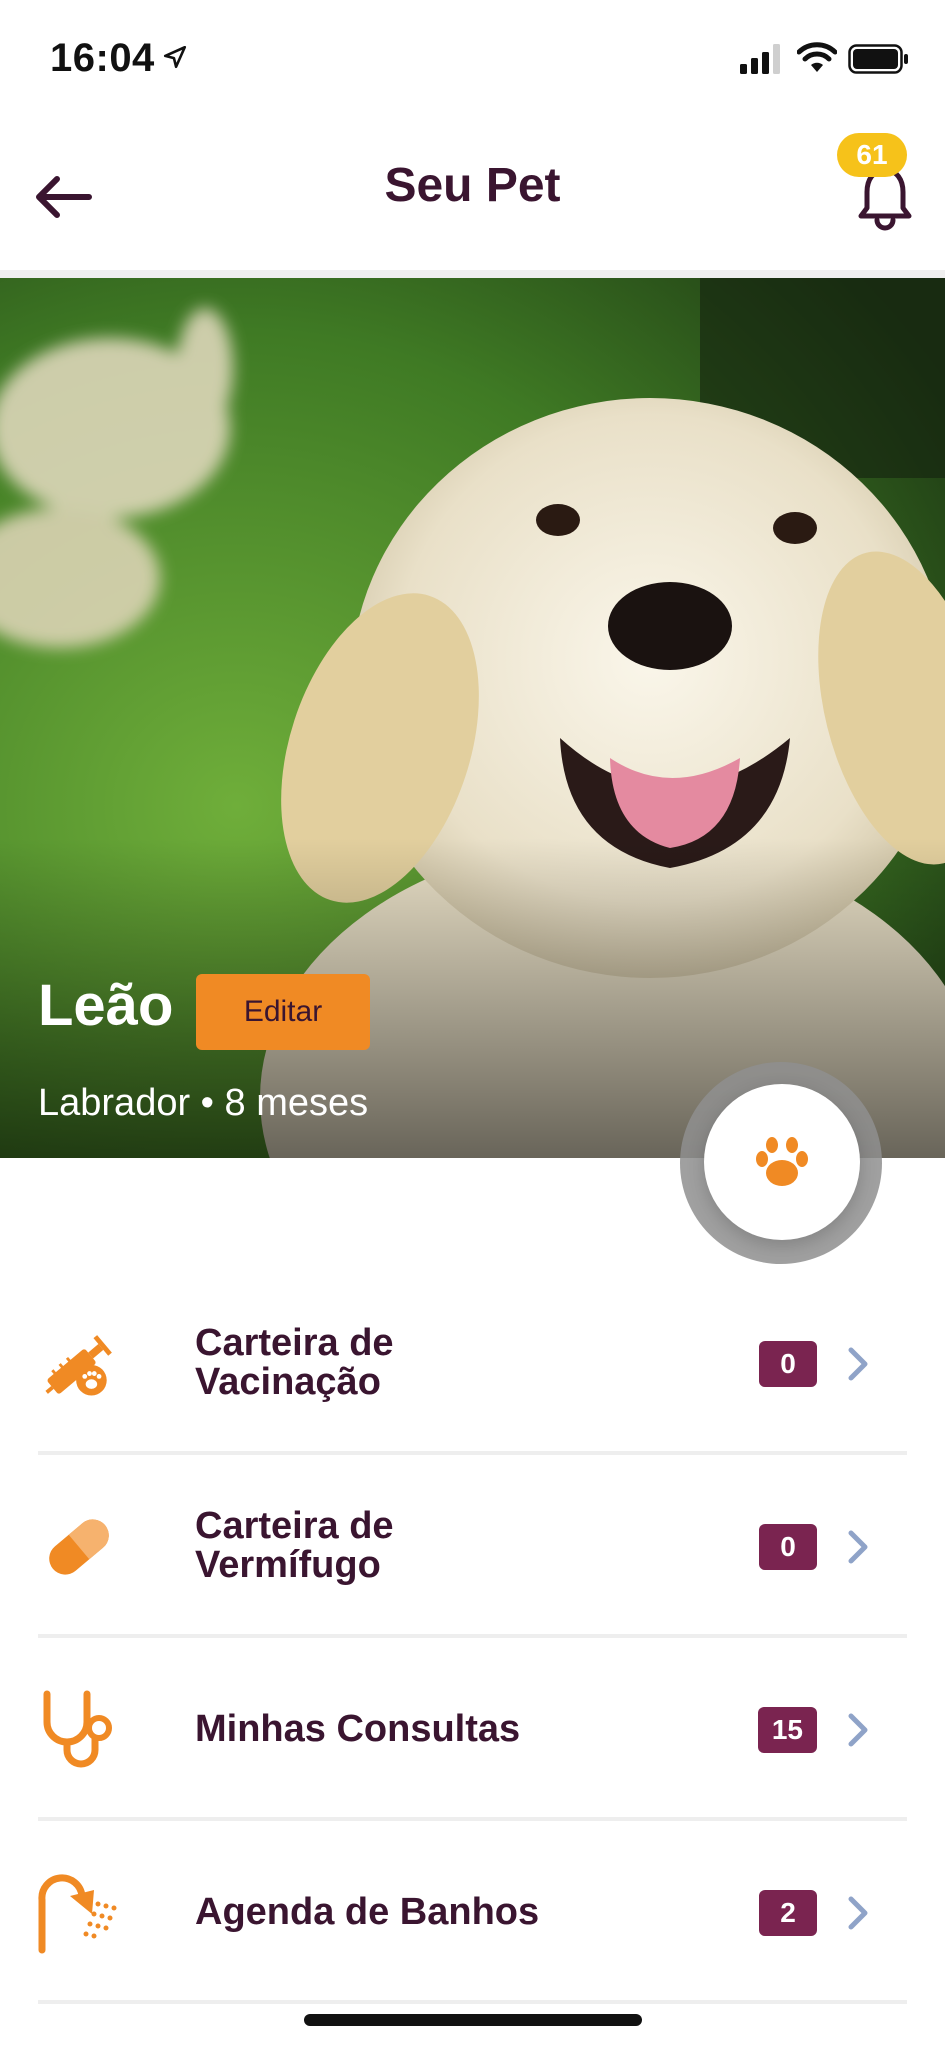 The width and height of the screenshot is (945, 2048). I want to click on location-arrow-icon, so click(175, 57).